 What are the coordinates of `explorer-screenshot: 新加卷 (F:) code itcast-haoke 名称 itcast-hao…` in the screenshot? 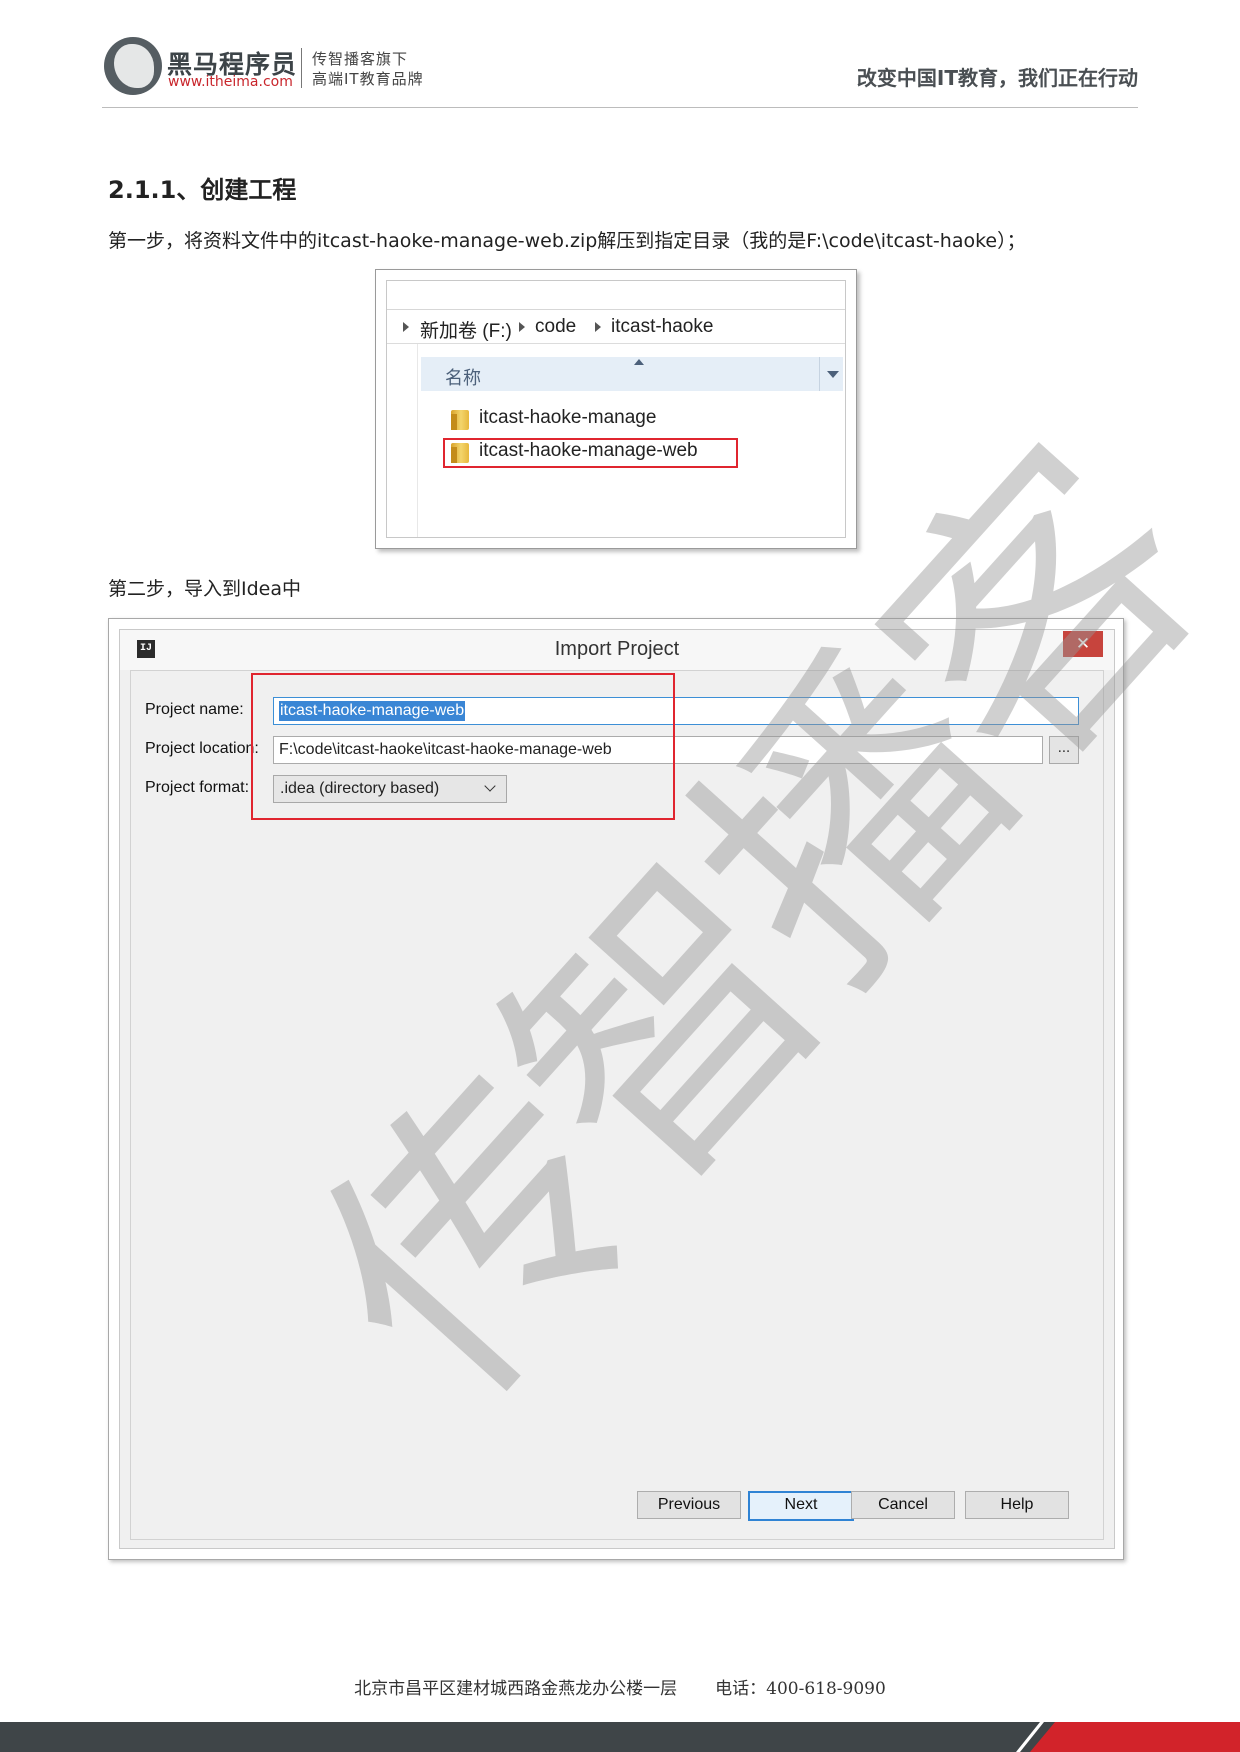 It's located at (616, 409).